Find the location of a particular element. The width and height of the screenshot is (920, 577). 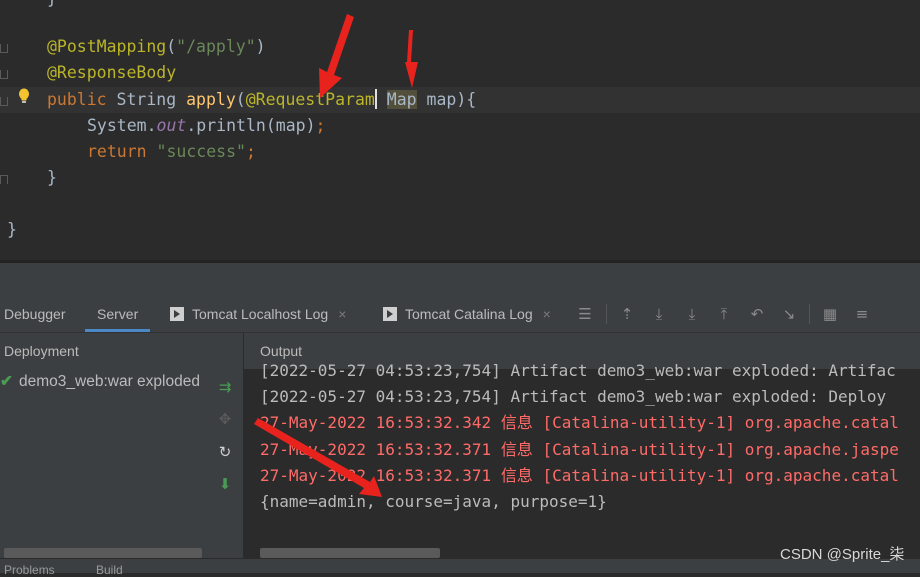

tab-server: Server is located at coordinates (118, 314).